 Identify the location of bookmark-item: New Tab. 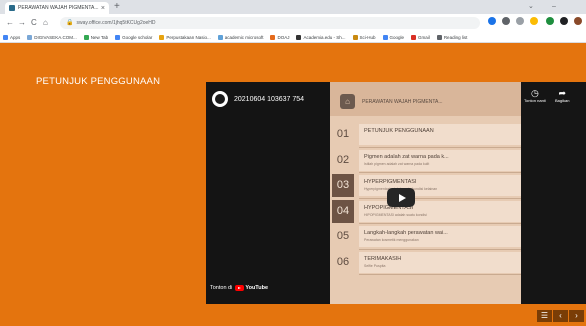
(96, 37).